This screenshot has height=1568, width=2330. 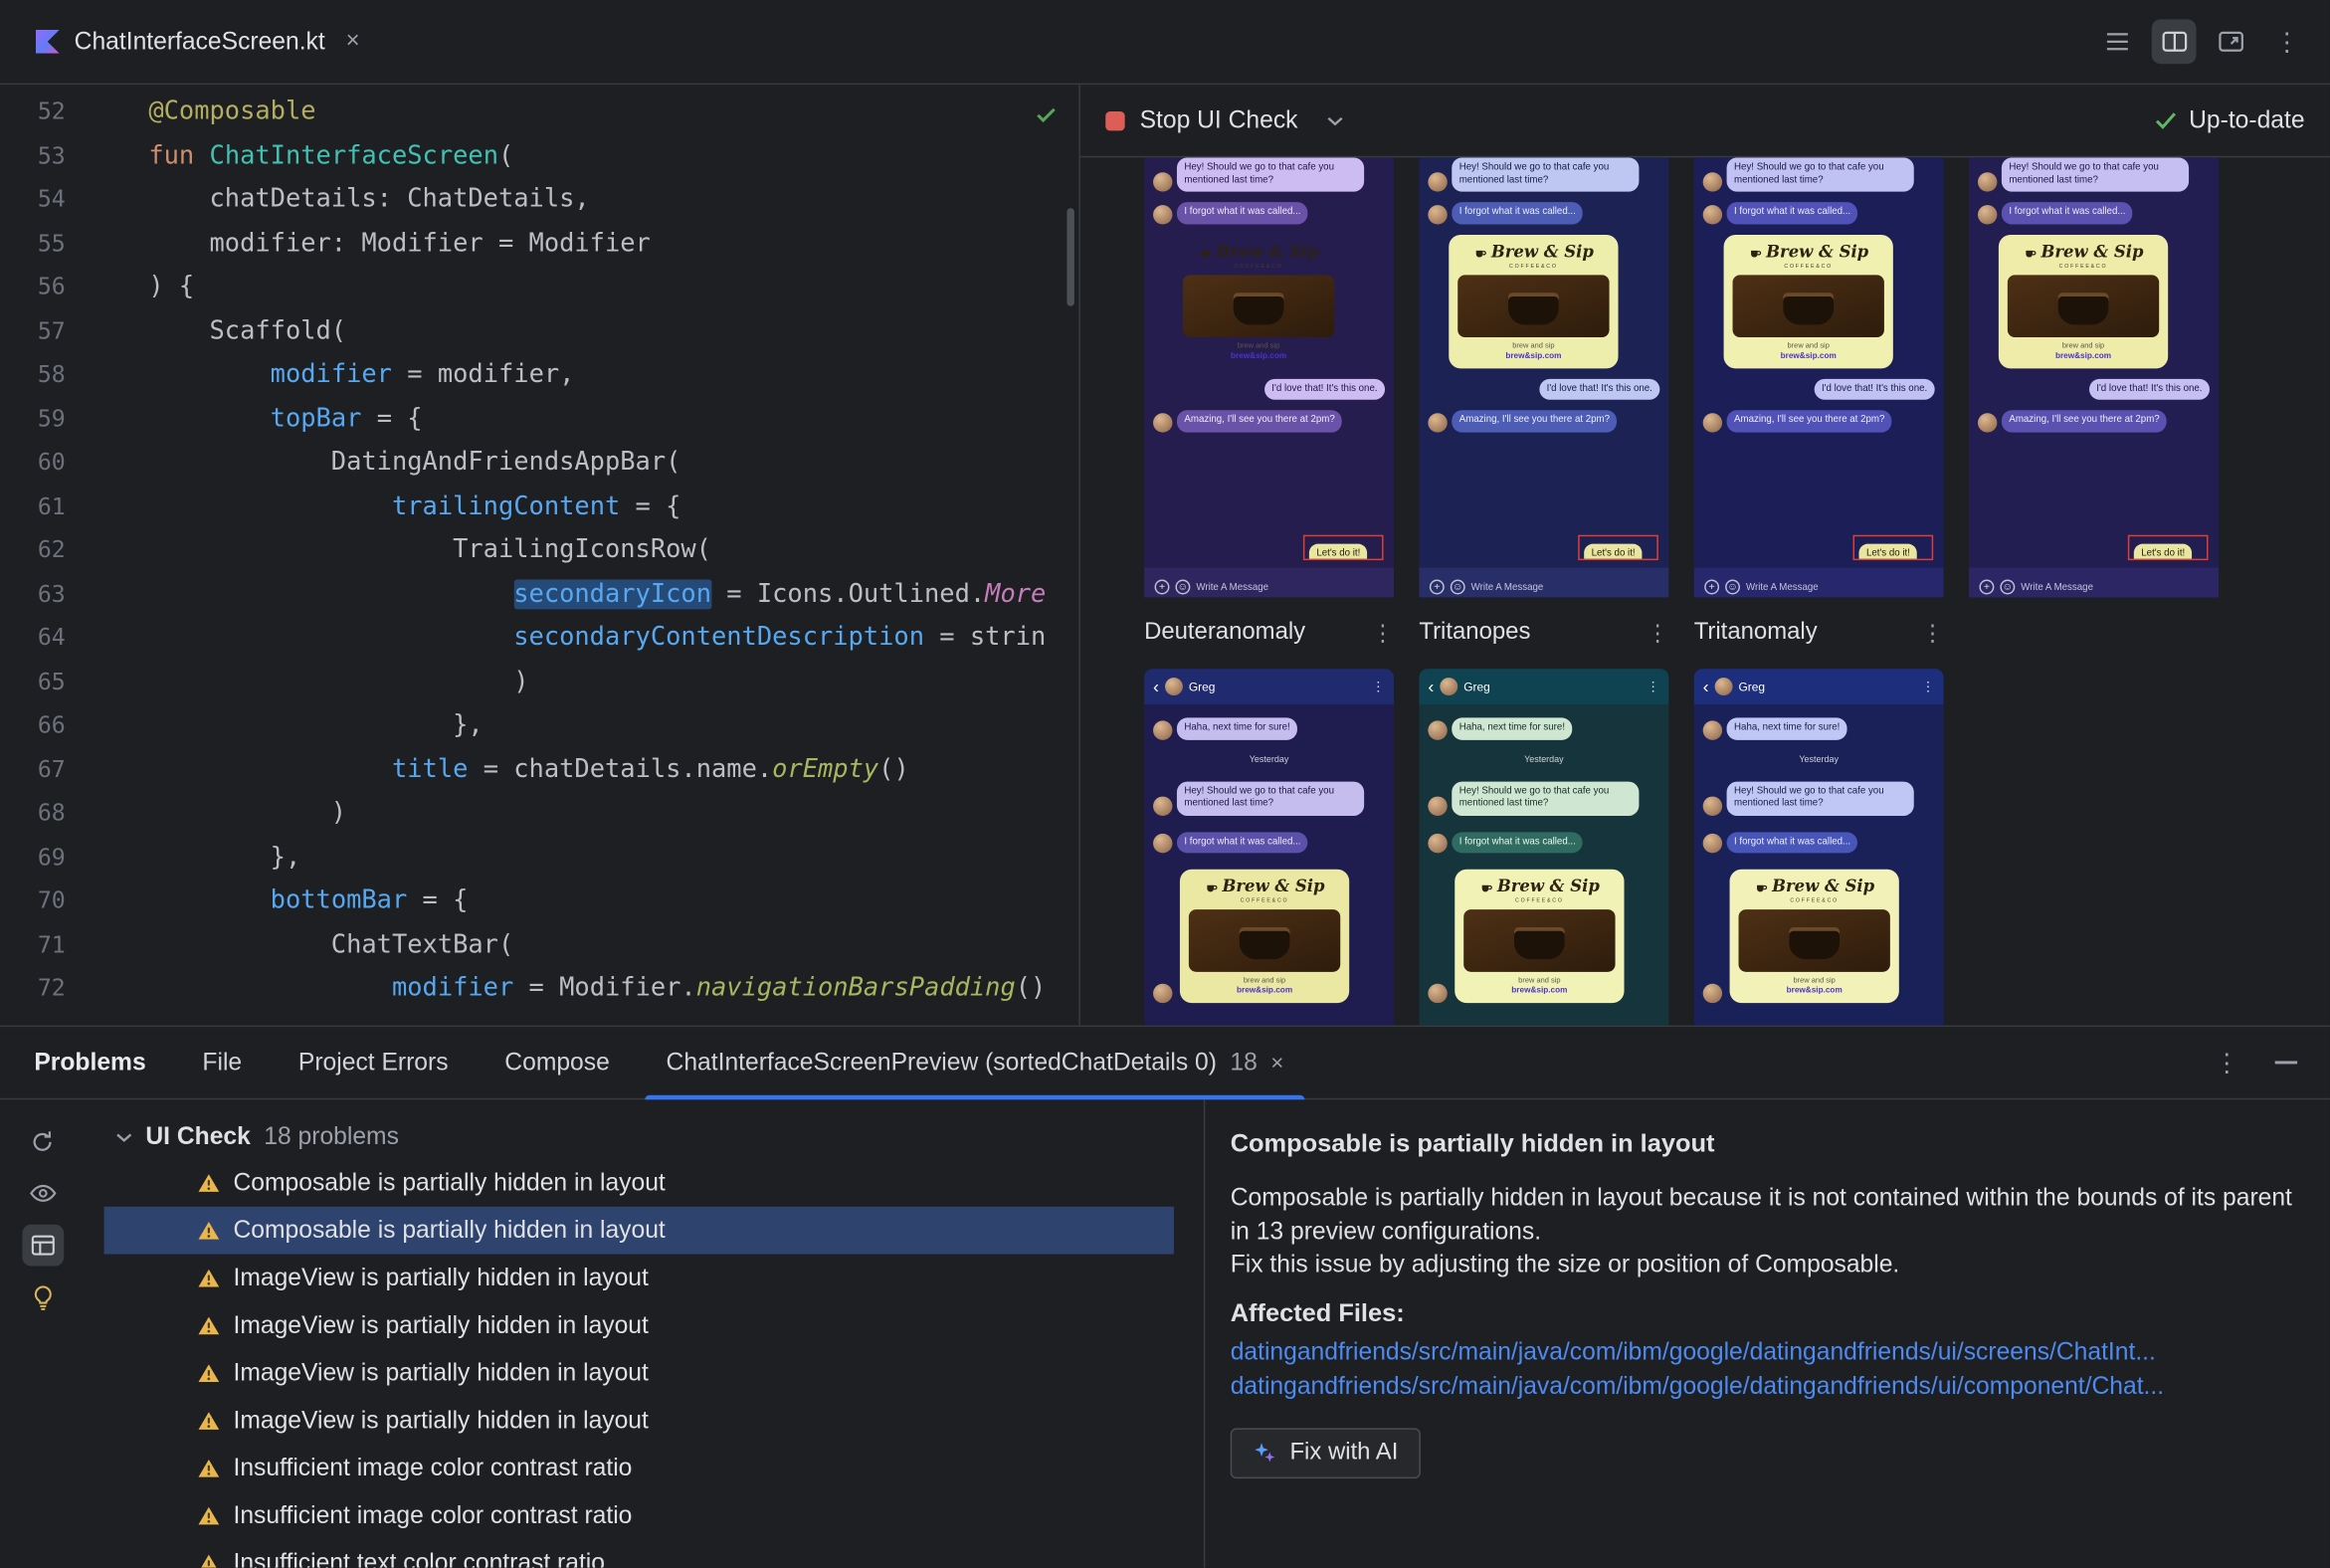 I want to click on code-line: TrailingIconsRow(, so click(x=613, y=551).